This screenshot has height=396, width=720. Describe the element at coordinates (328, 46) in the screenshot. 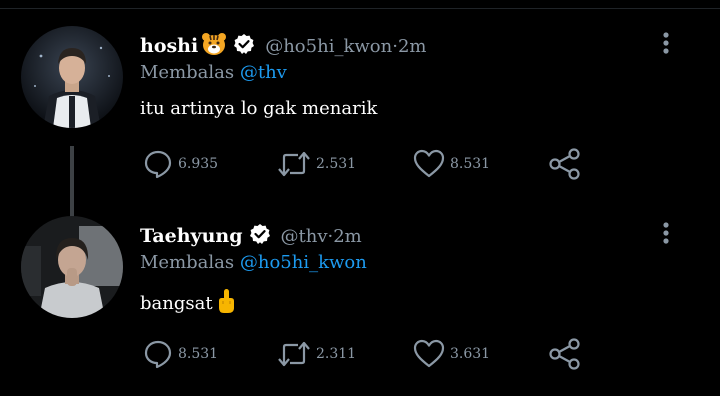

I see `handle: @ho5hi_kwon` at that location.